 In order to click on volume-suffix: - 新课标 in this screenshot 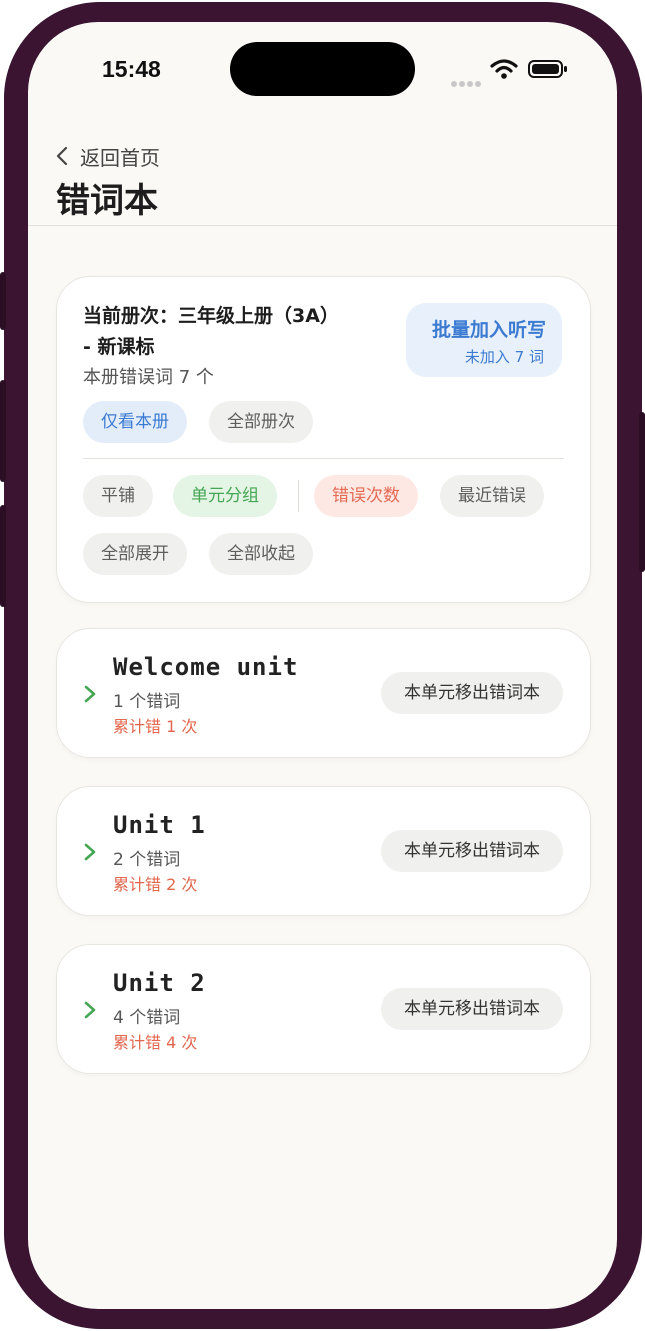, I will do `click(119, 347)`.